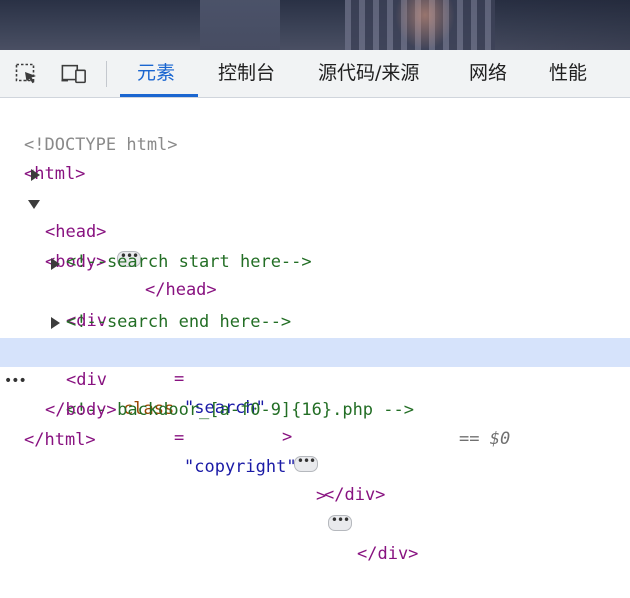 The height and width of the screenshot is (598, 630). I want to click on dom-node-doctype: <!DOCTYPE html>, so click(315, 128).